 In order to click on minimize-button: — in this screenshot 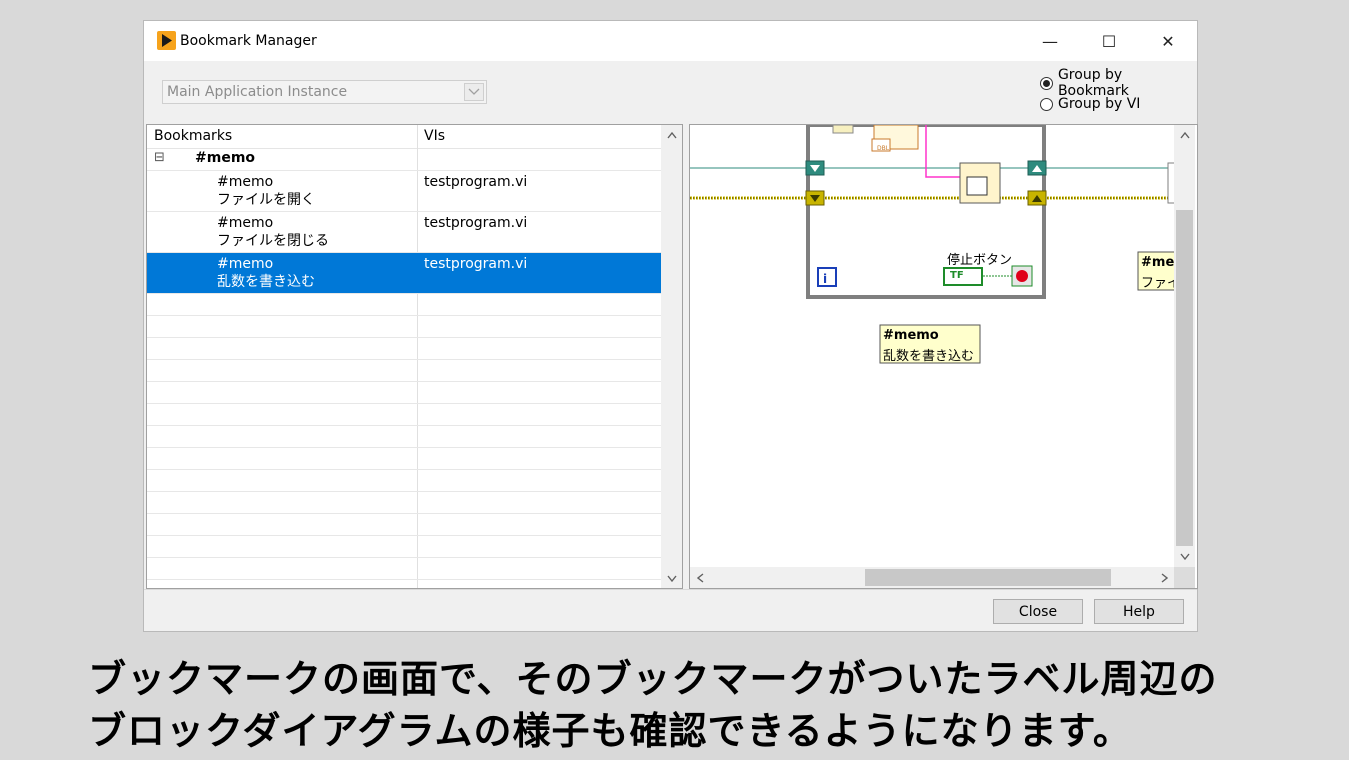, I will do `click(1050, 41)`.